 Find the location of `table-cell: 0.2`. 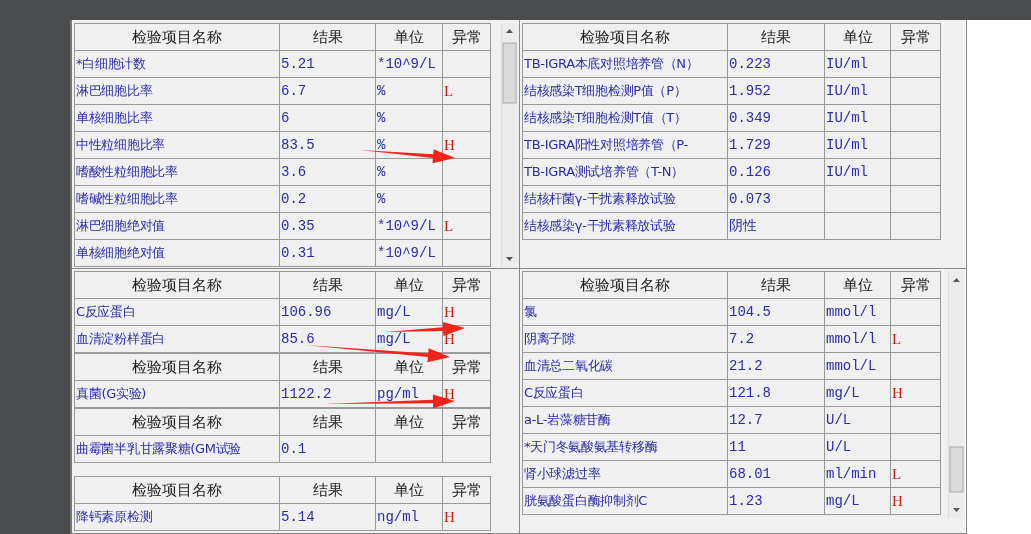

table-cell: 0.2 is located at coordinates (328, 199).